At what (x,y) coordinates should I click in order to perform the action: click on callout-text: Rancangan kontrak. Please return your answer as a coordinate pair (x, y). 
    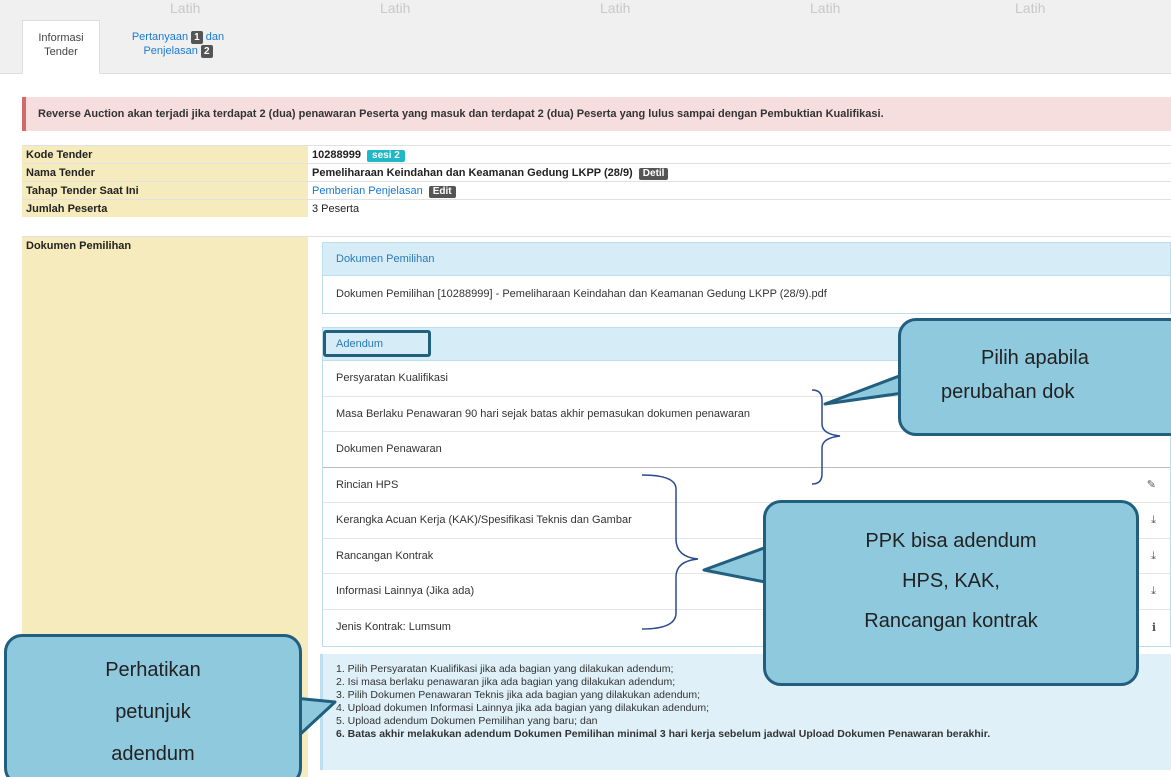
    Looking at the image, I should click on (951, 621).